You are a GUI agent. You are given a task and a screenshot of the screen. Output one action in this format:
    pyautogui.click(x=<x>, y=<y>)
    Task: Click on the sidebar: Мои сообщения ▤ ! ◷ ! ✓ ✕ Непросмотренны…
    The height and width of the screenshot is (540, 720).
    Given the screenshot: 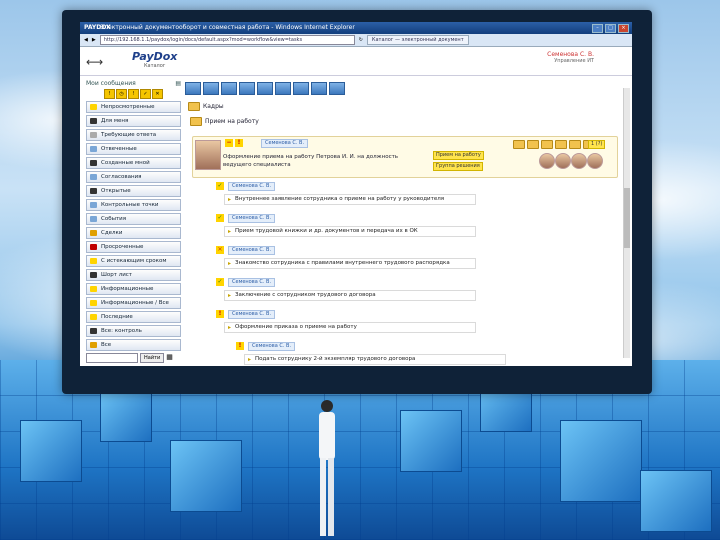 What is the action you would take?
    pyautogui.click(x=133, y=221)
    